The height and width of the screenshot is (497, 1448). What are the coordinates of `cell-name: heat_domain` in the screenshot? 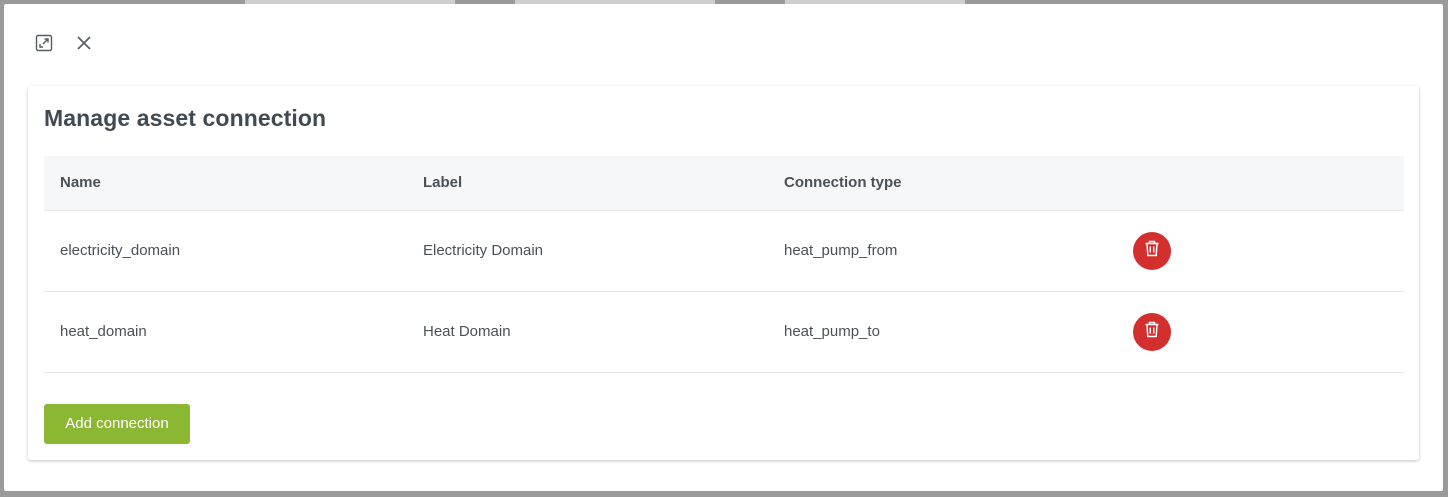 It's located at (103, 331).